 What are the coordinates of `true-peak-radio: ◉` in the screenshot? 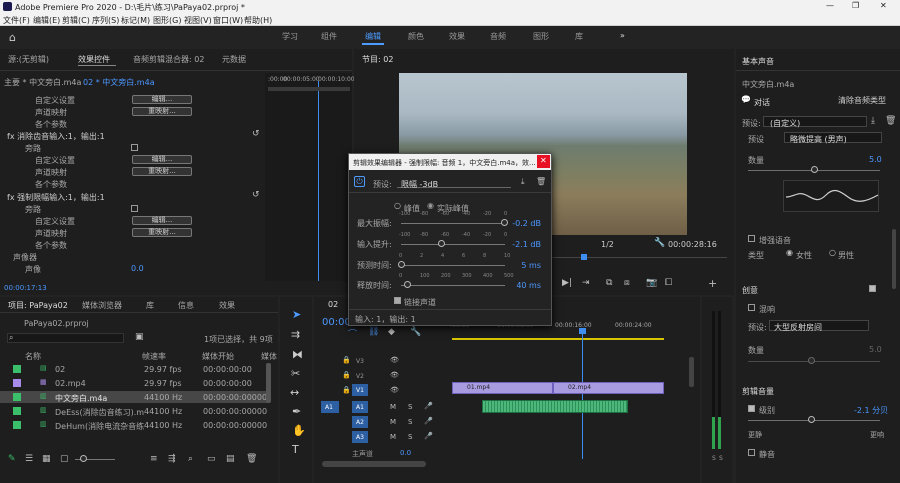 It's located at (430, 205).